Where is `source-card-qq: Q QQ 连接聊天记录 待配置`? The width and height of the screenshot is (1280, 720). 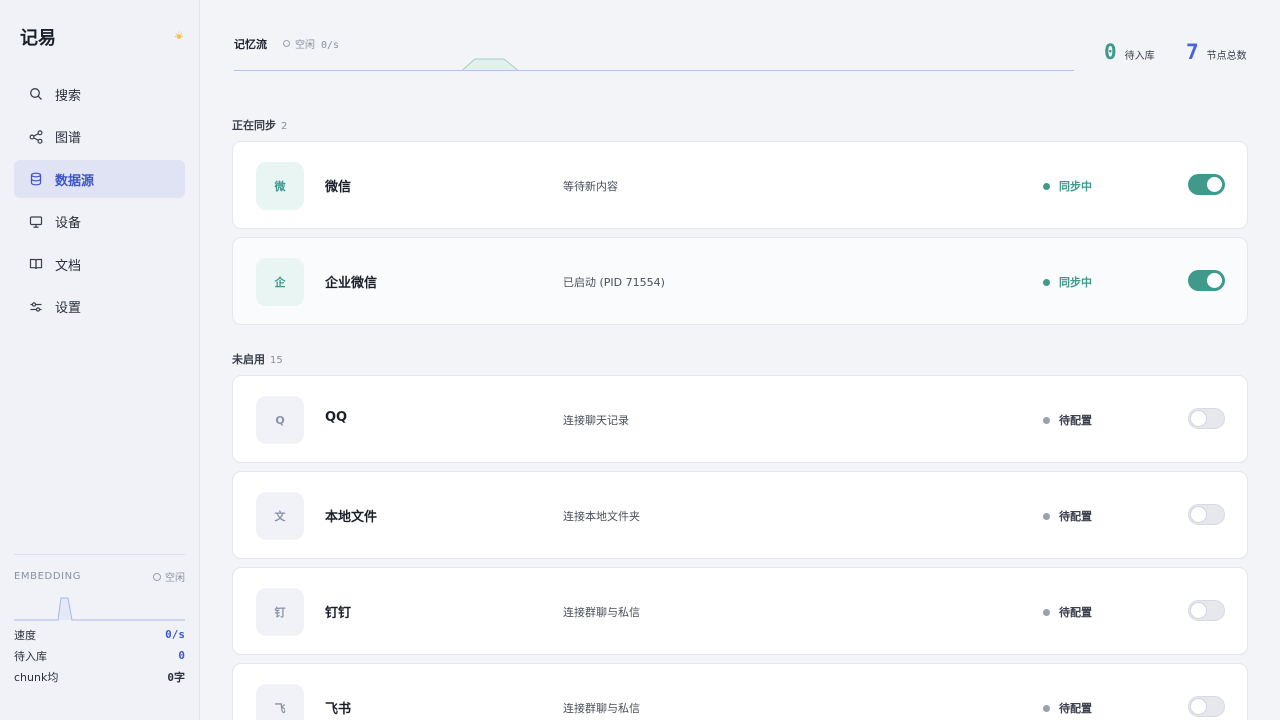 source-card-qq: Q QQ 连接聊天记录 待配置 is located at coordinates (740, 419).